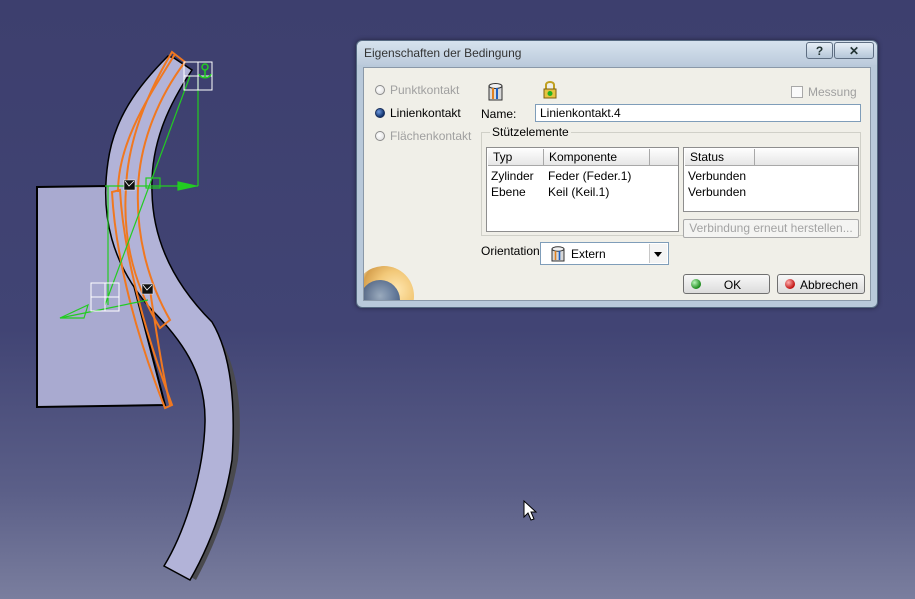 The image size is (915, 599). What do you see at coordinates (550, 90) in the screenshot?
I see `lock-icon` at bounding box center [550, 90].